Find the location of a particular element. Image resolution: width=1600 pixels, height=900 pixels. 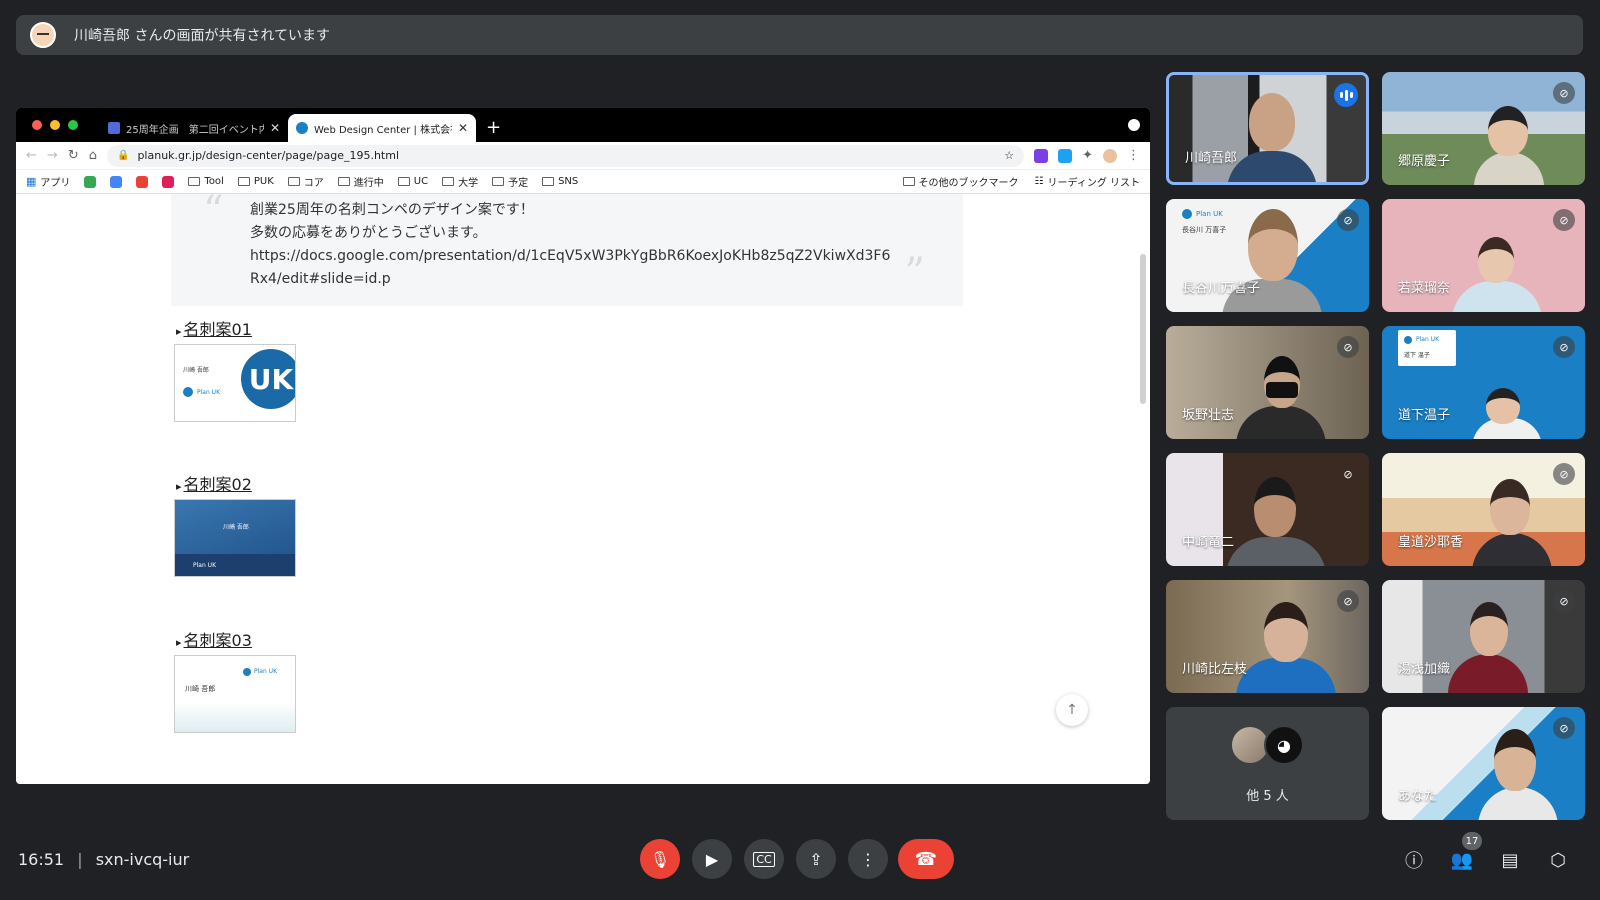

slack-icon is located at coordinates (168, 181).